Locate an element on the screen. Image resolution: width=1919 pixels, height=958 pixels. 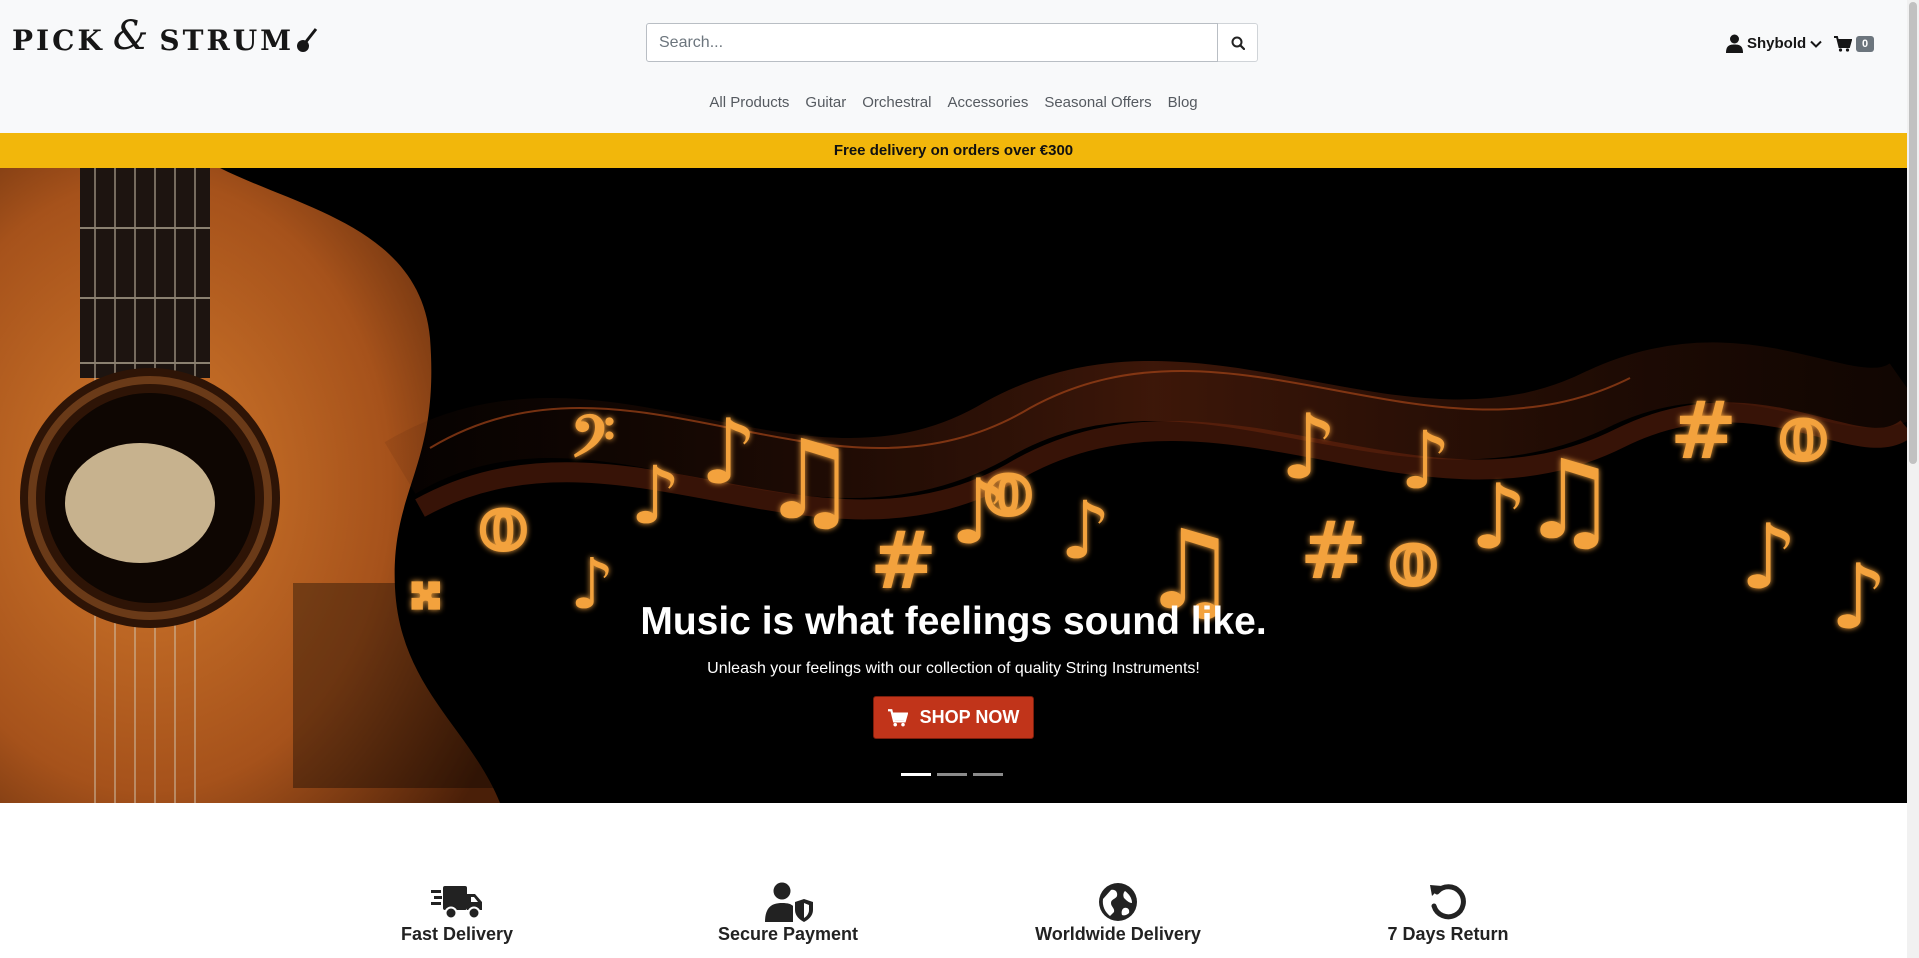
search-icon is located at coordinates (1238, 43).